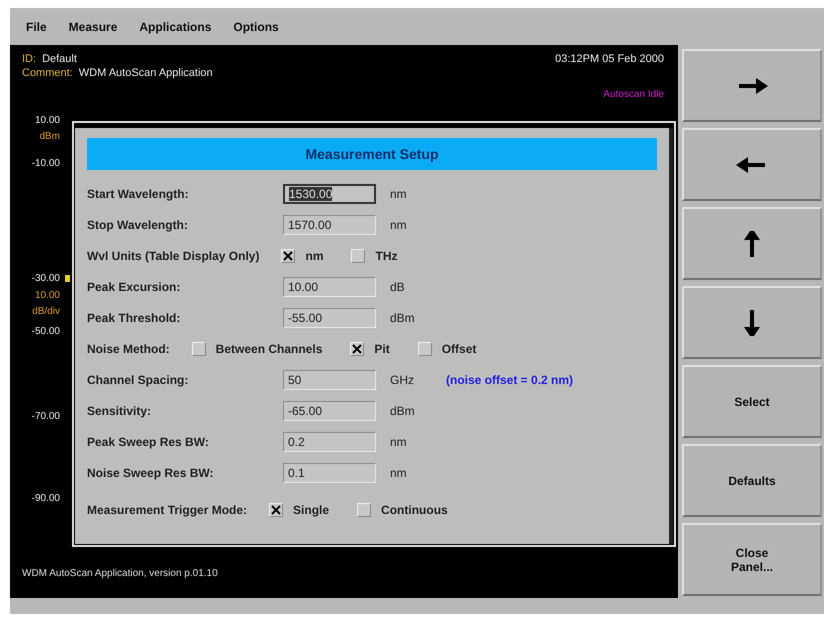  What do you see at coordinates (67, 278) in the screenshot?
I see `reference-marker-icon` at bounding box center [67, 278].